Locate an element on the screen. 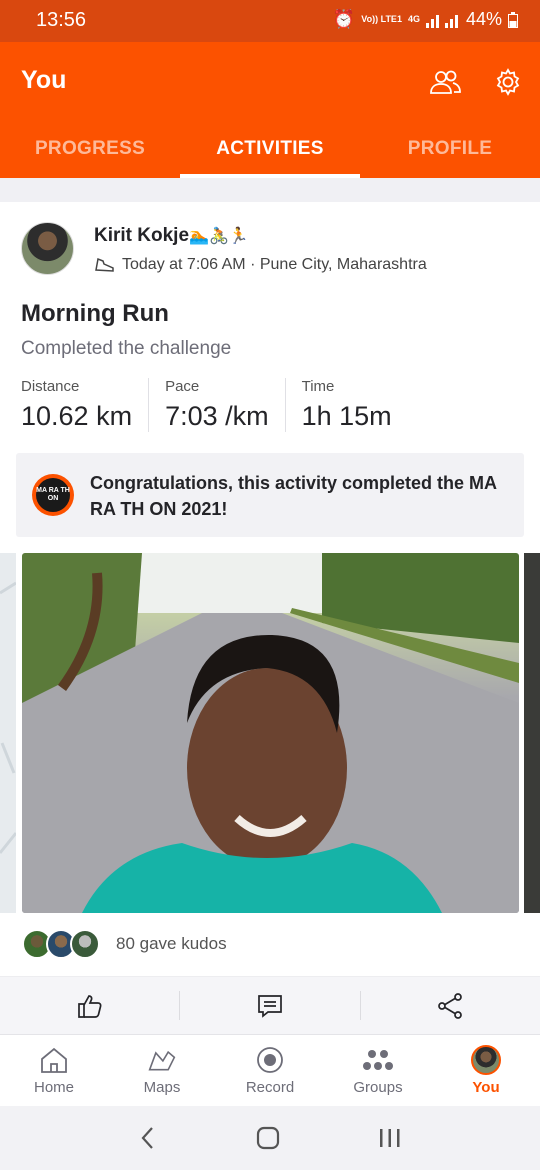 The image size is (540, 1170). kudos-row: 80 gave kudos is located at coordinates (124, 944).